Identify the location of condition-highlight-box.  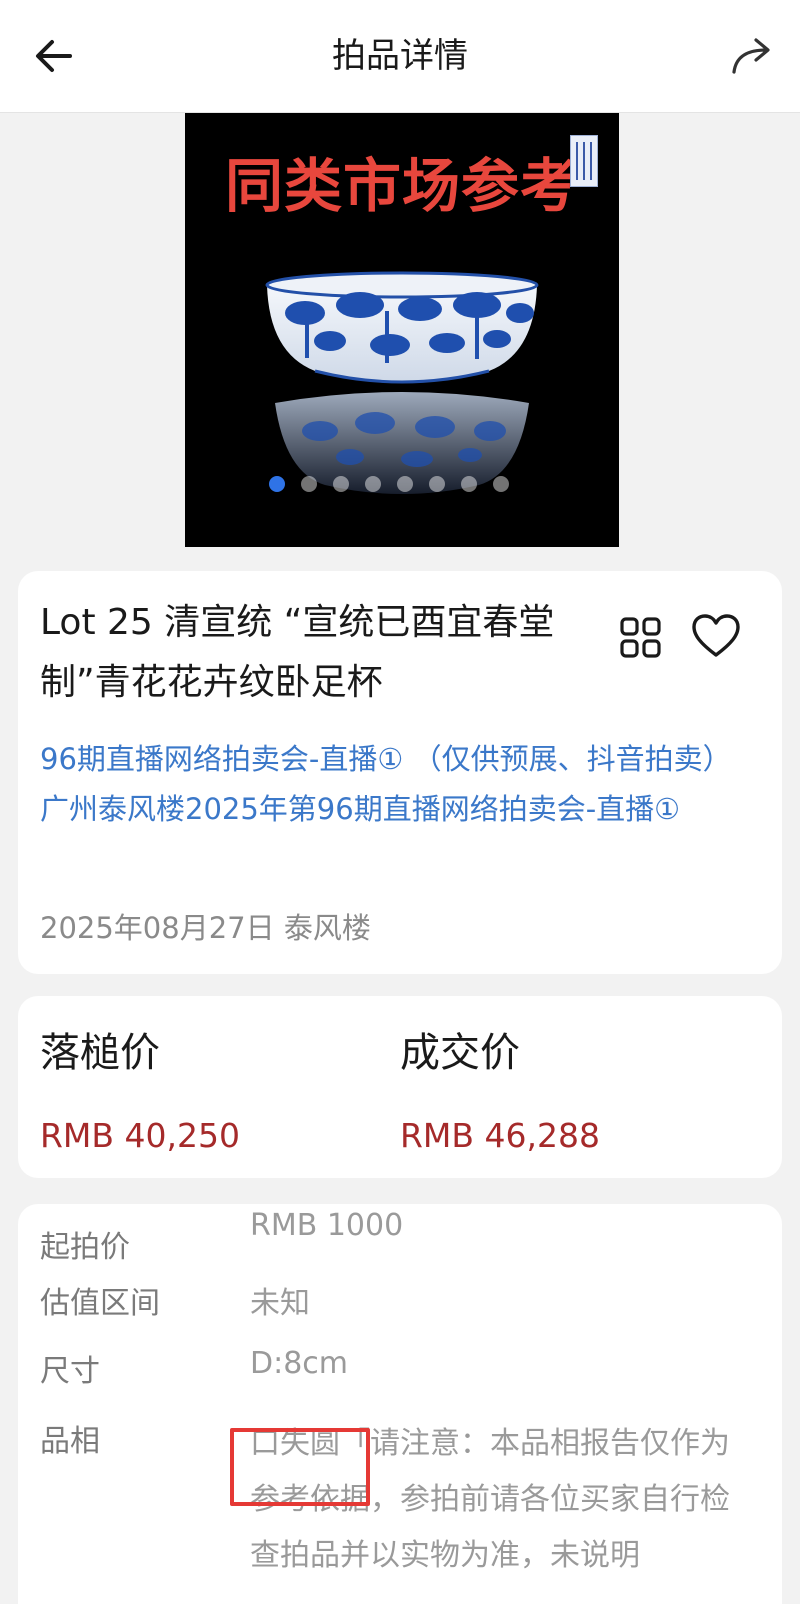
(300, 1467).